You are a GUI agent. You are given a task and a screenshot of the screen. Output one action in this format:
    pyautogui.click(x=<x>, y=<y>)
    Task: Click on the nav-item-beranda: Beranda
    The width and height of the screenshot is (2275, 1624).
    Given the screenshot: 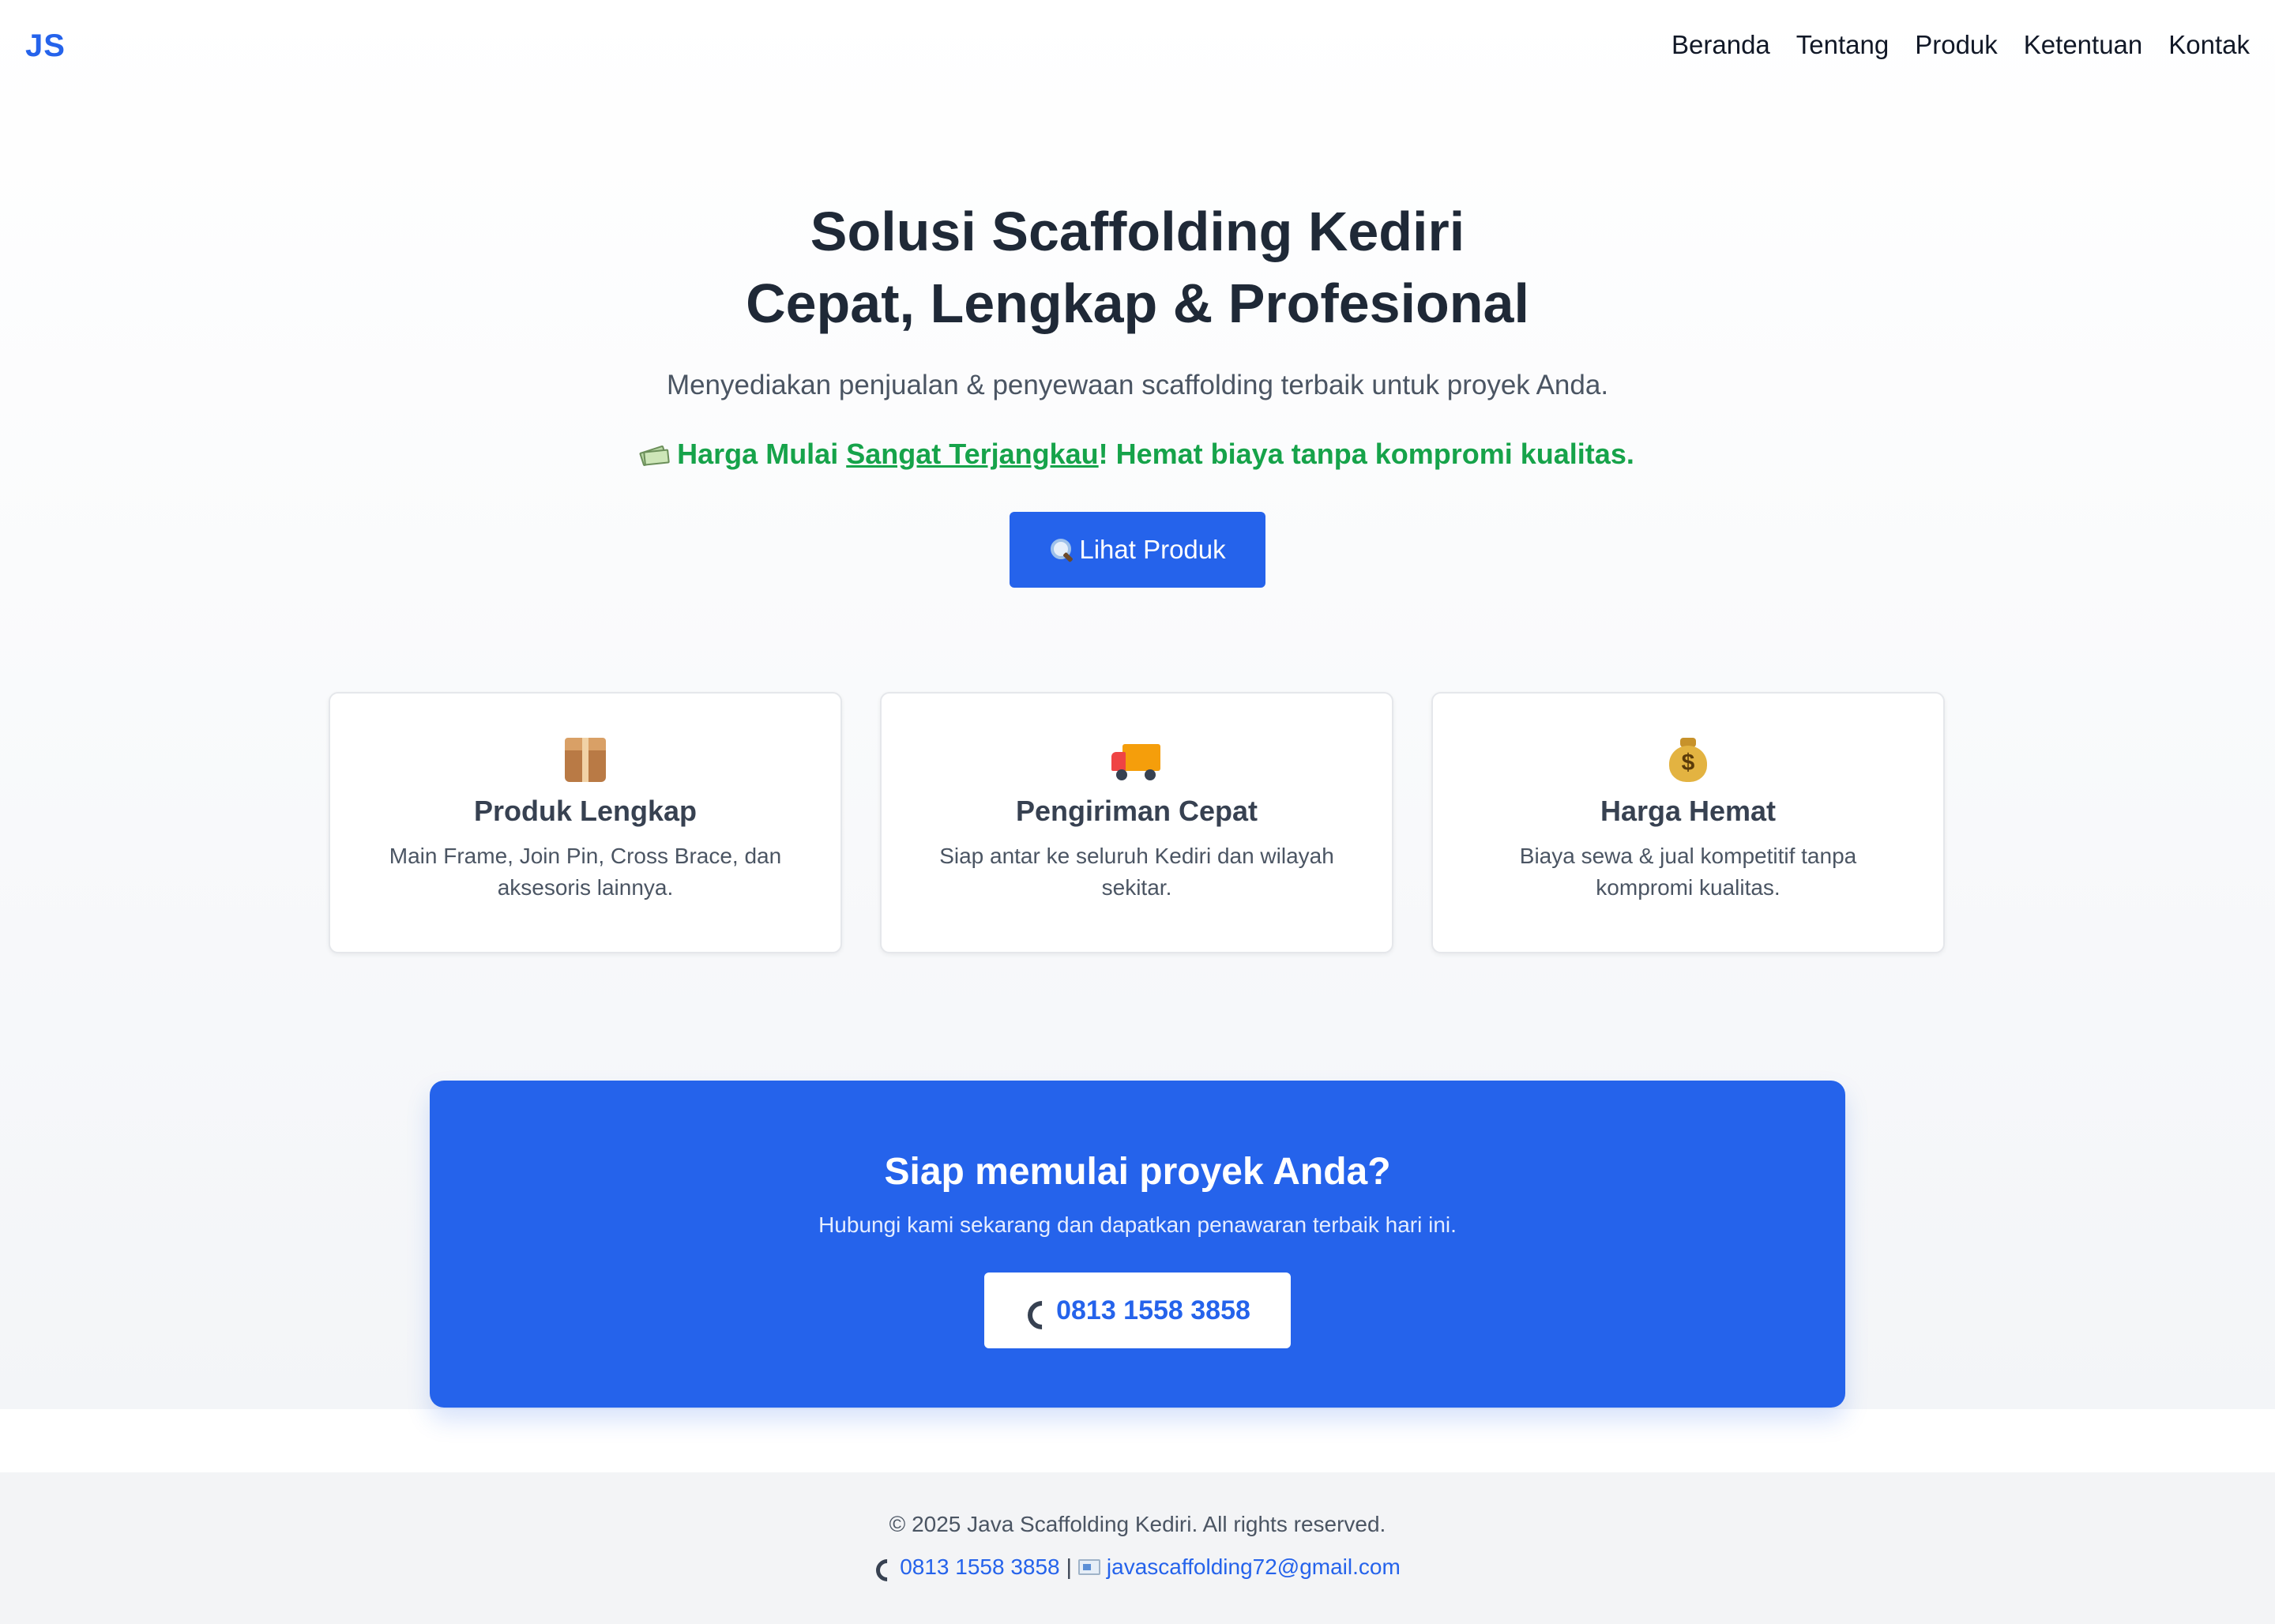 What is the action you would take?
    pyautogui.click(x=1720, y=45)
    